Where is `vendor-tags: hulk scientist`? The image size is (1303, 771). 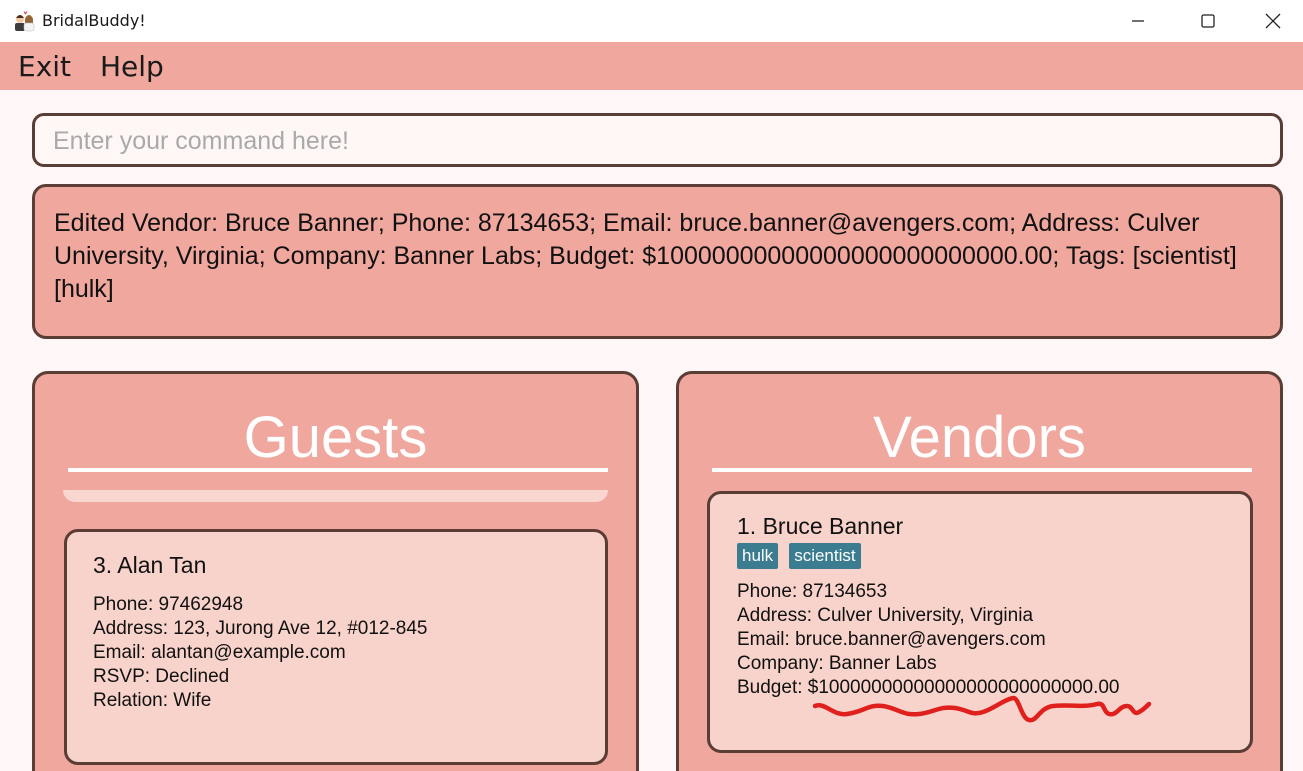
vendor-tags: hulk scientist is located at coordinates (799, 556).